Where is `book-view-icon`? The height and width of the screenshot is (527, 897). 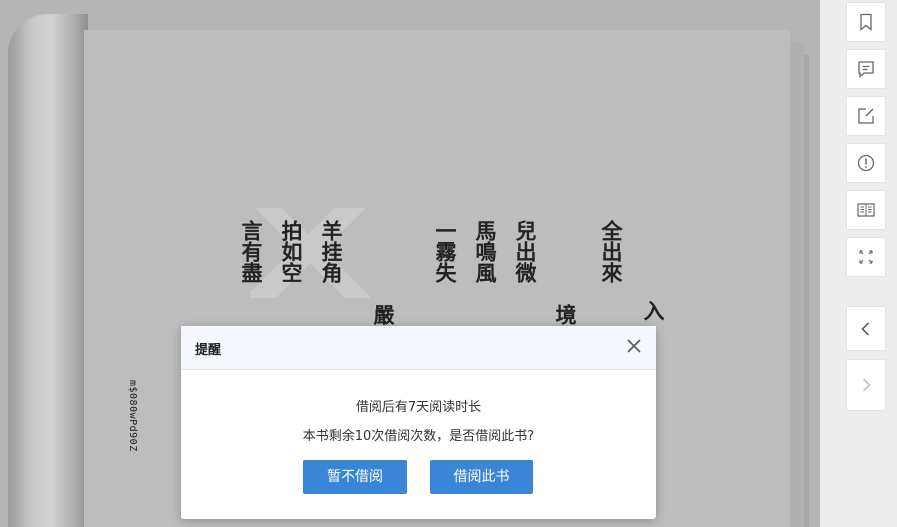 book-view-icon is located at coordinates (866, 210).